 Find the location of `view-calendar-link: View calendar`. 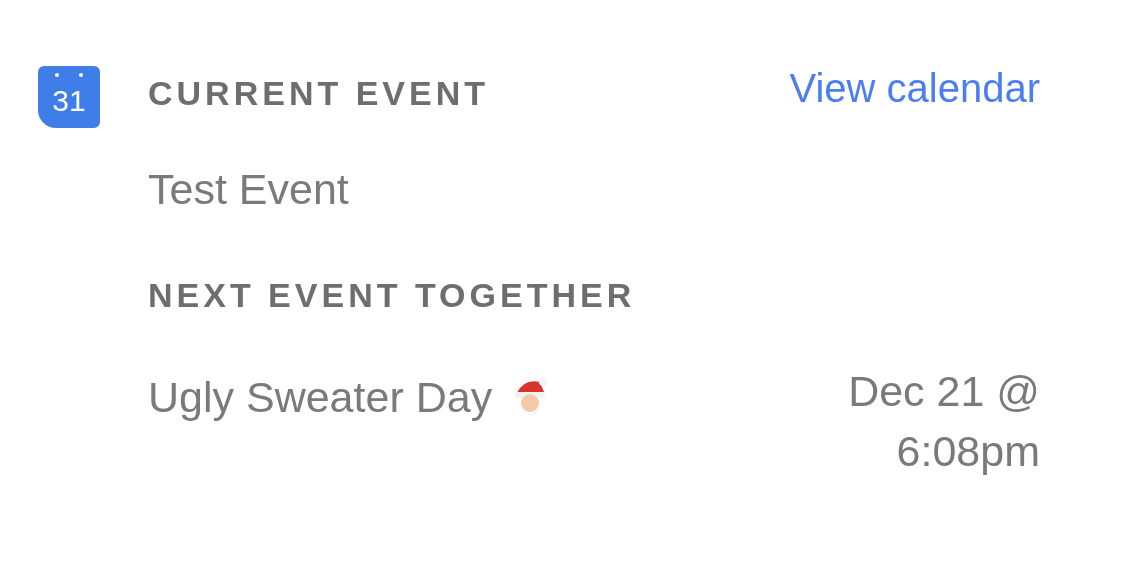

view-calendar-link: View calendar is located at coordinates (914, 88).